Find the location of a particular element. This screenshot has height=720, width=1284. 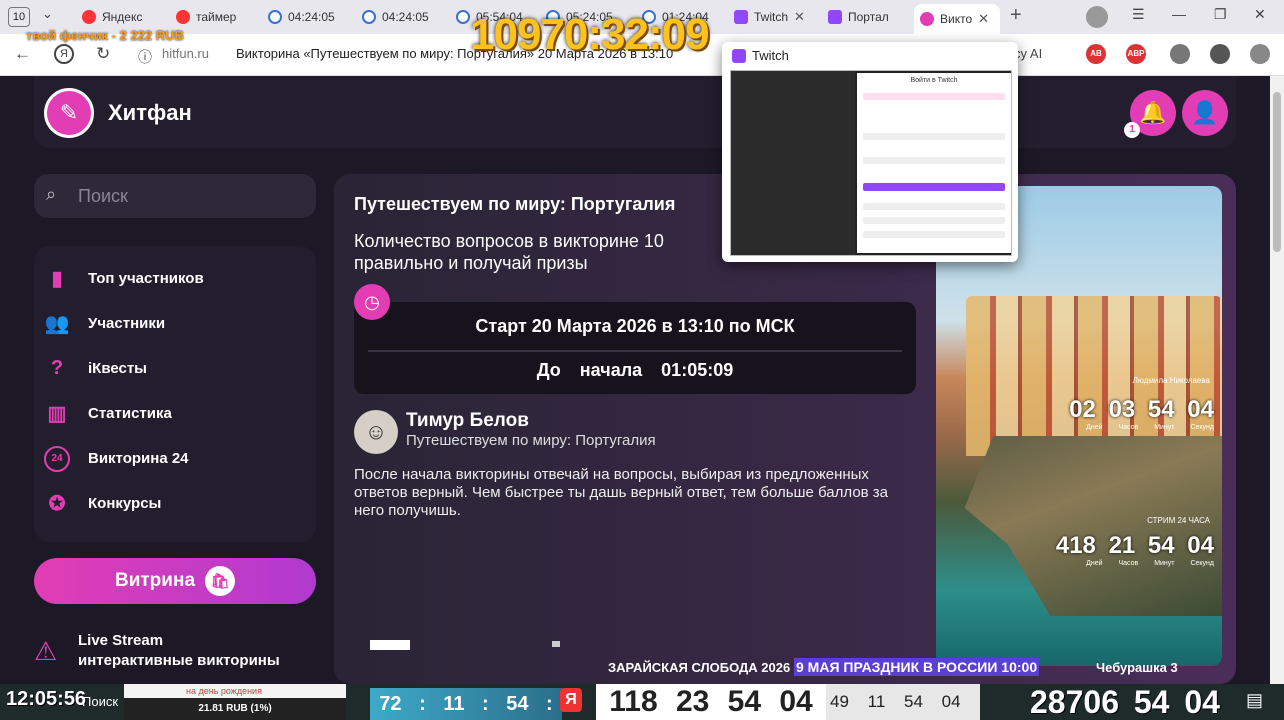

sidebar-item-stats: ▥ Статистика is located at coordinates (175, 413).